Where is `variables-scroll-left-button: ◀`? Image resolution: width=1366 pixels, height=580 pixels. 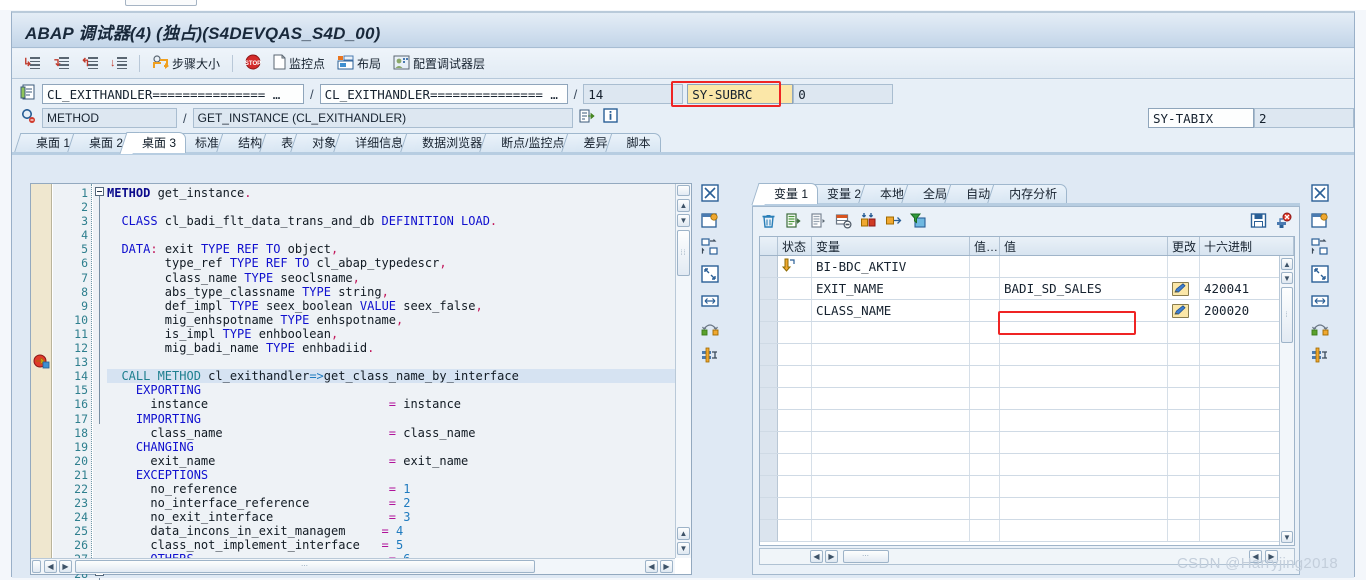
variables-scroll-left-button: ◀ is located at coordinates (816, 556).